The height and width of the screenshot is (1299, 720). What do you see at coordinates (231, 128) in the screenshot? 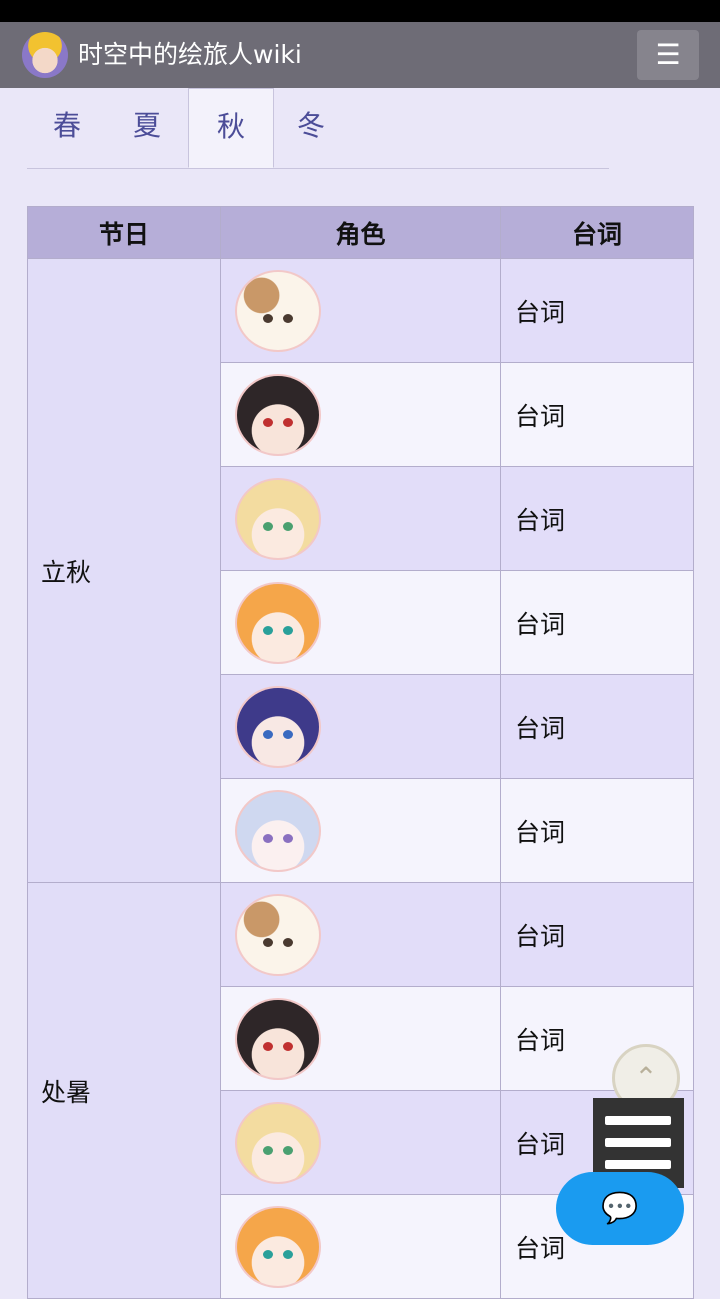
I see `tab-autumn: 秋` at bounding box center [231, 128].